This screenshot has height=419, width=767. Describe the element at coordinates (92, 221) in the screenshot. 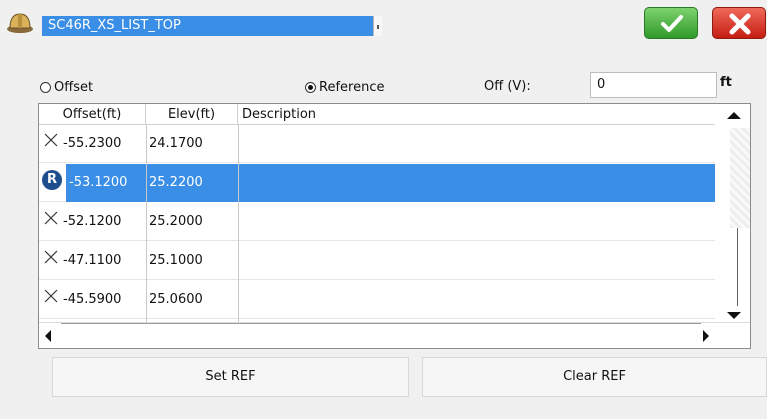

I see `cell-offset: -52.1200` at that location.